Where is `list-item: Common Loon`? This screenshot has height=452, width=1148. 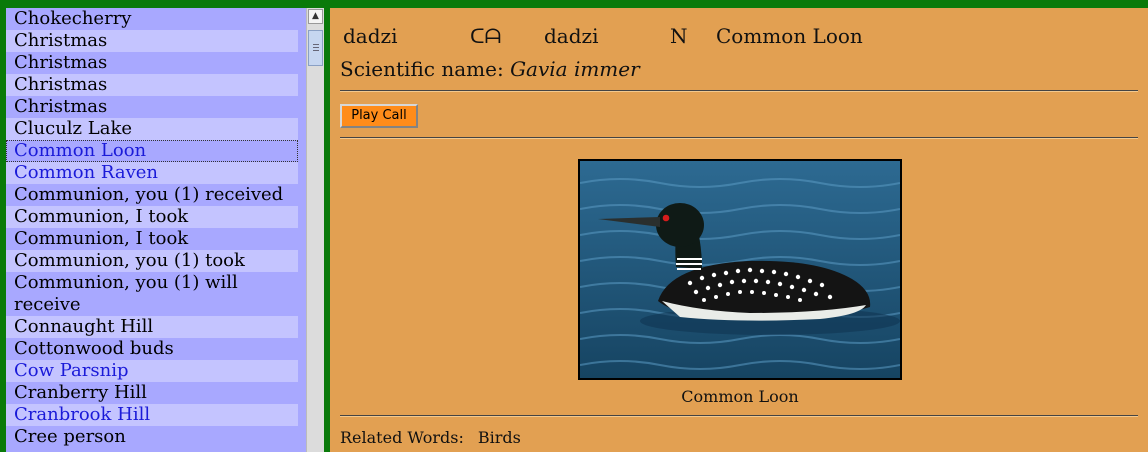 list-item: Common Loon is located at coordinates (152, 151).